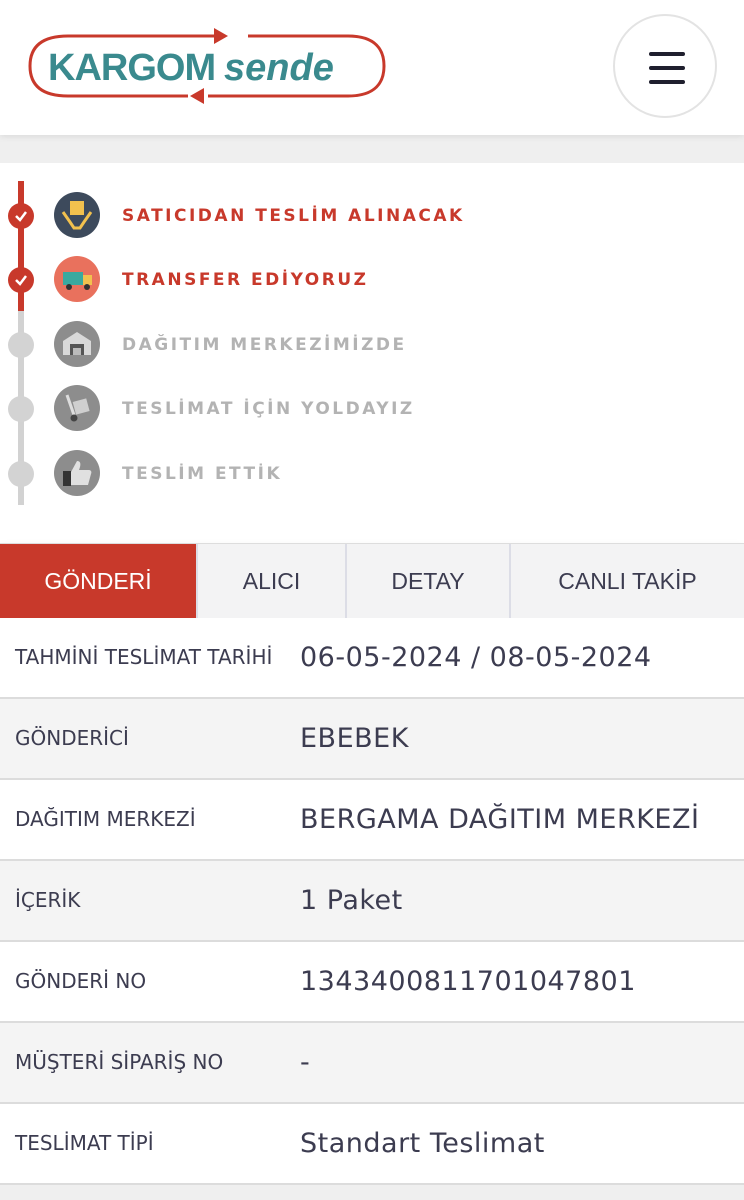  Describe the element at coordinates (268, 409) in the screenshot. I see `step-label: TESLİMAT İÇİN YOLDAYIZ` at that location.